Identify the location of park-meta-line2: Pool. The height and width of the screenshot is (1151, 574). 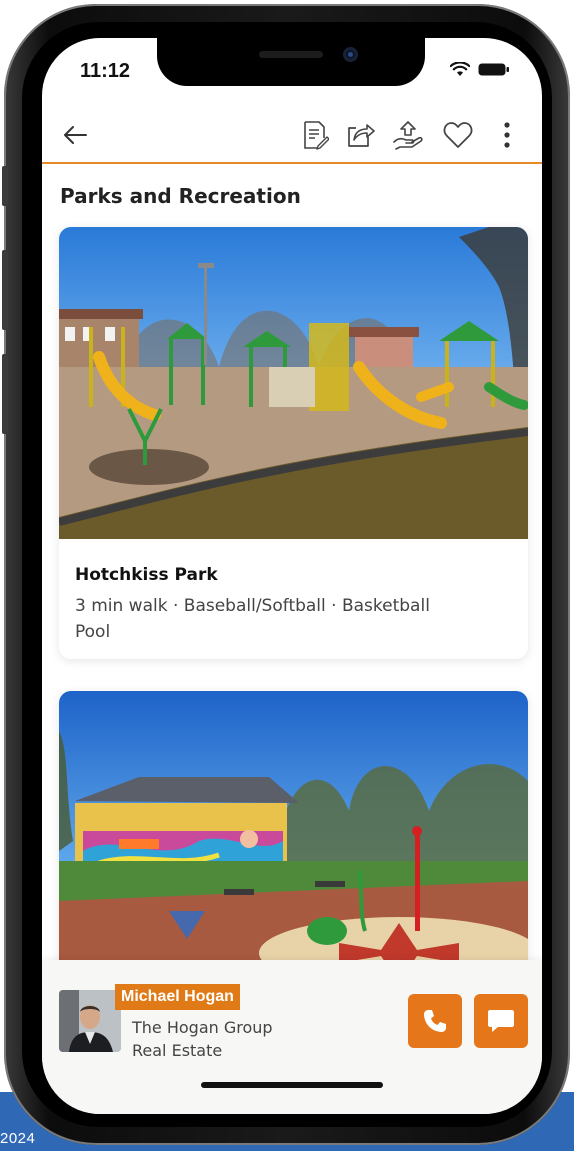
(93, 632).